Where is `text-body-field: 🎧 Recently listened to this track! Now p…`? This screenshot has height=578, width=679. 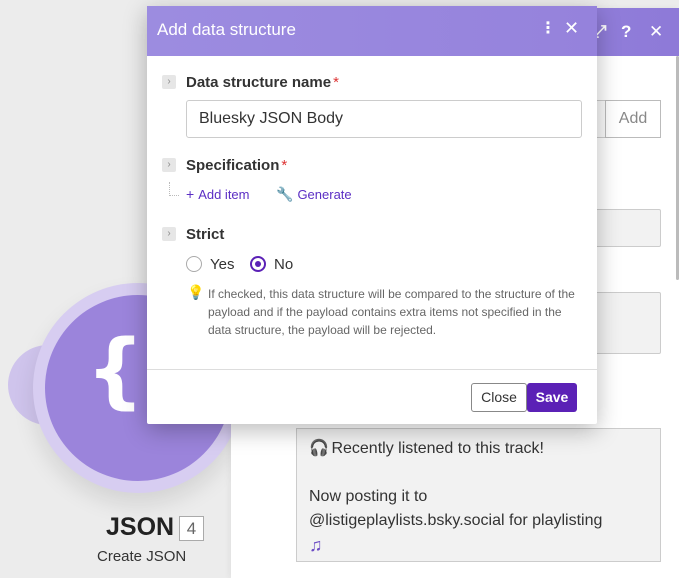
text-body-field: 🎧 Recently listened to this track! Now p… is located at coordinates (478, 495).